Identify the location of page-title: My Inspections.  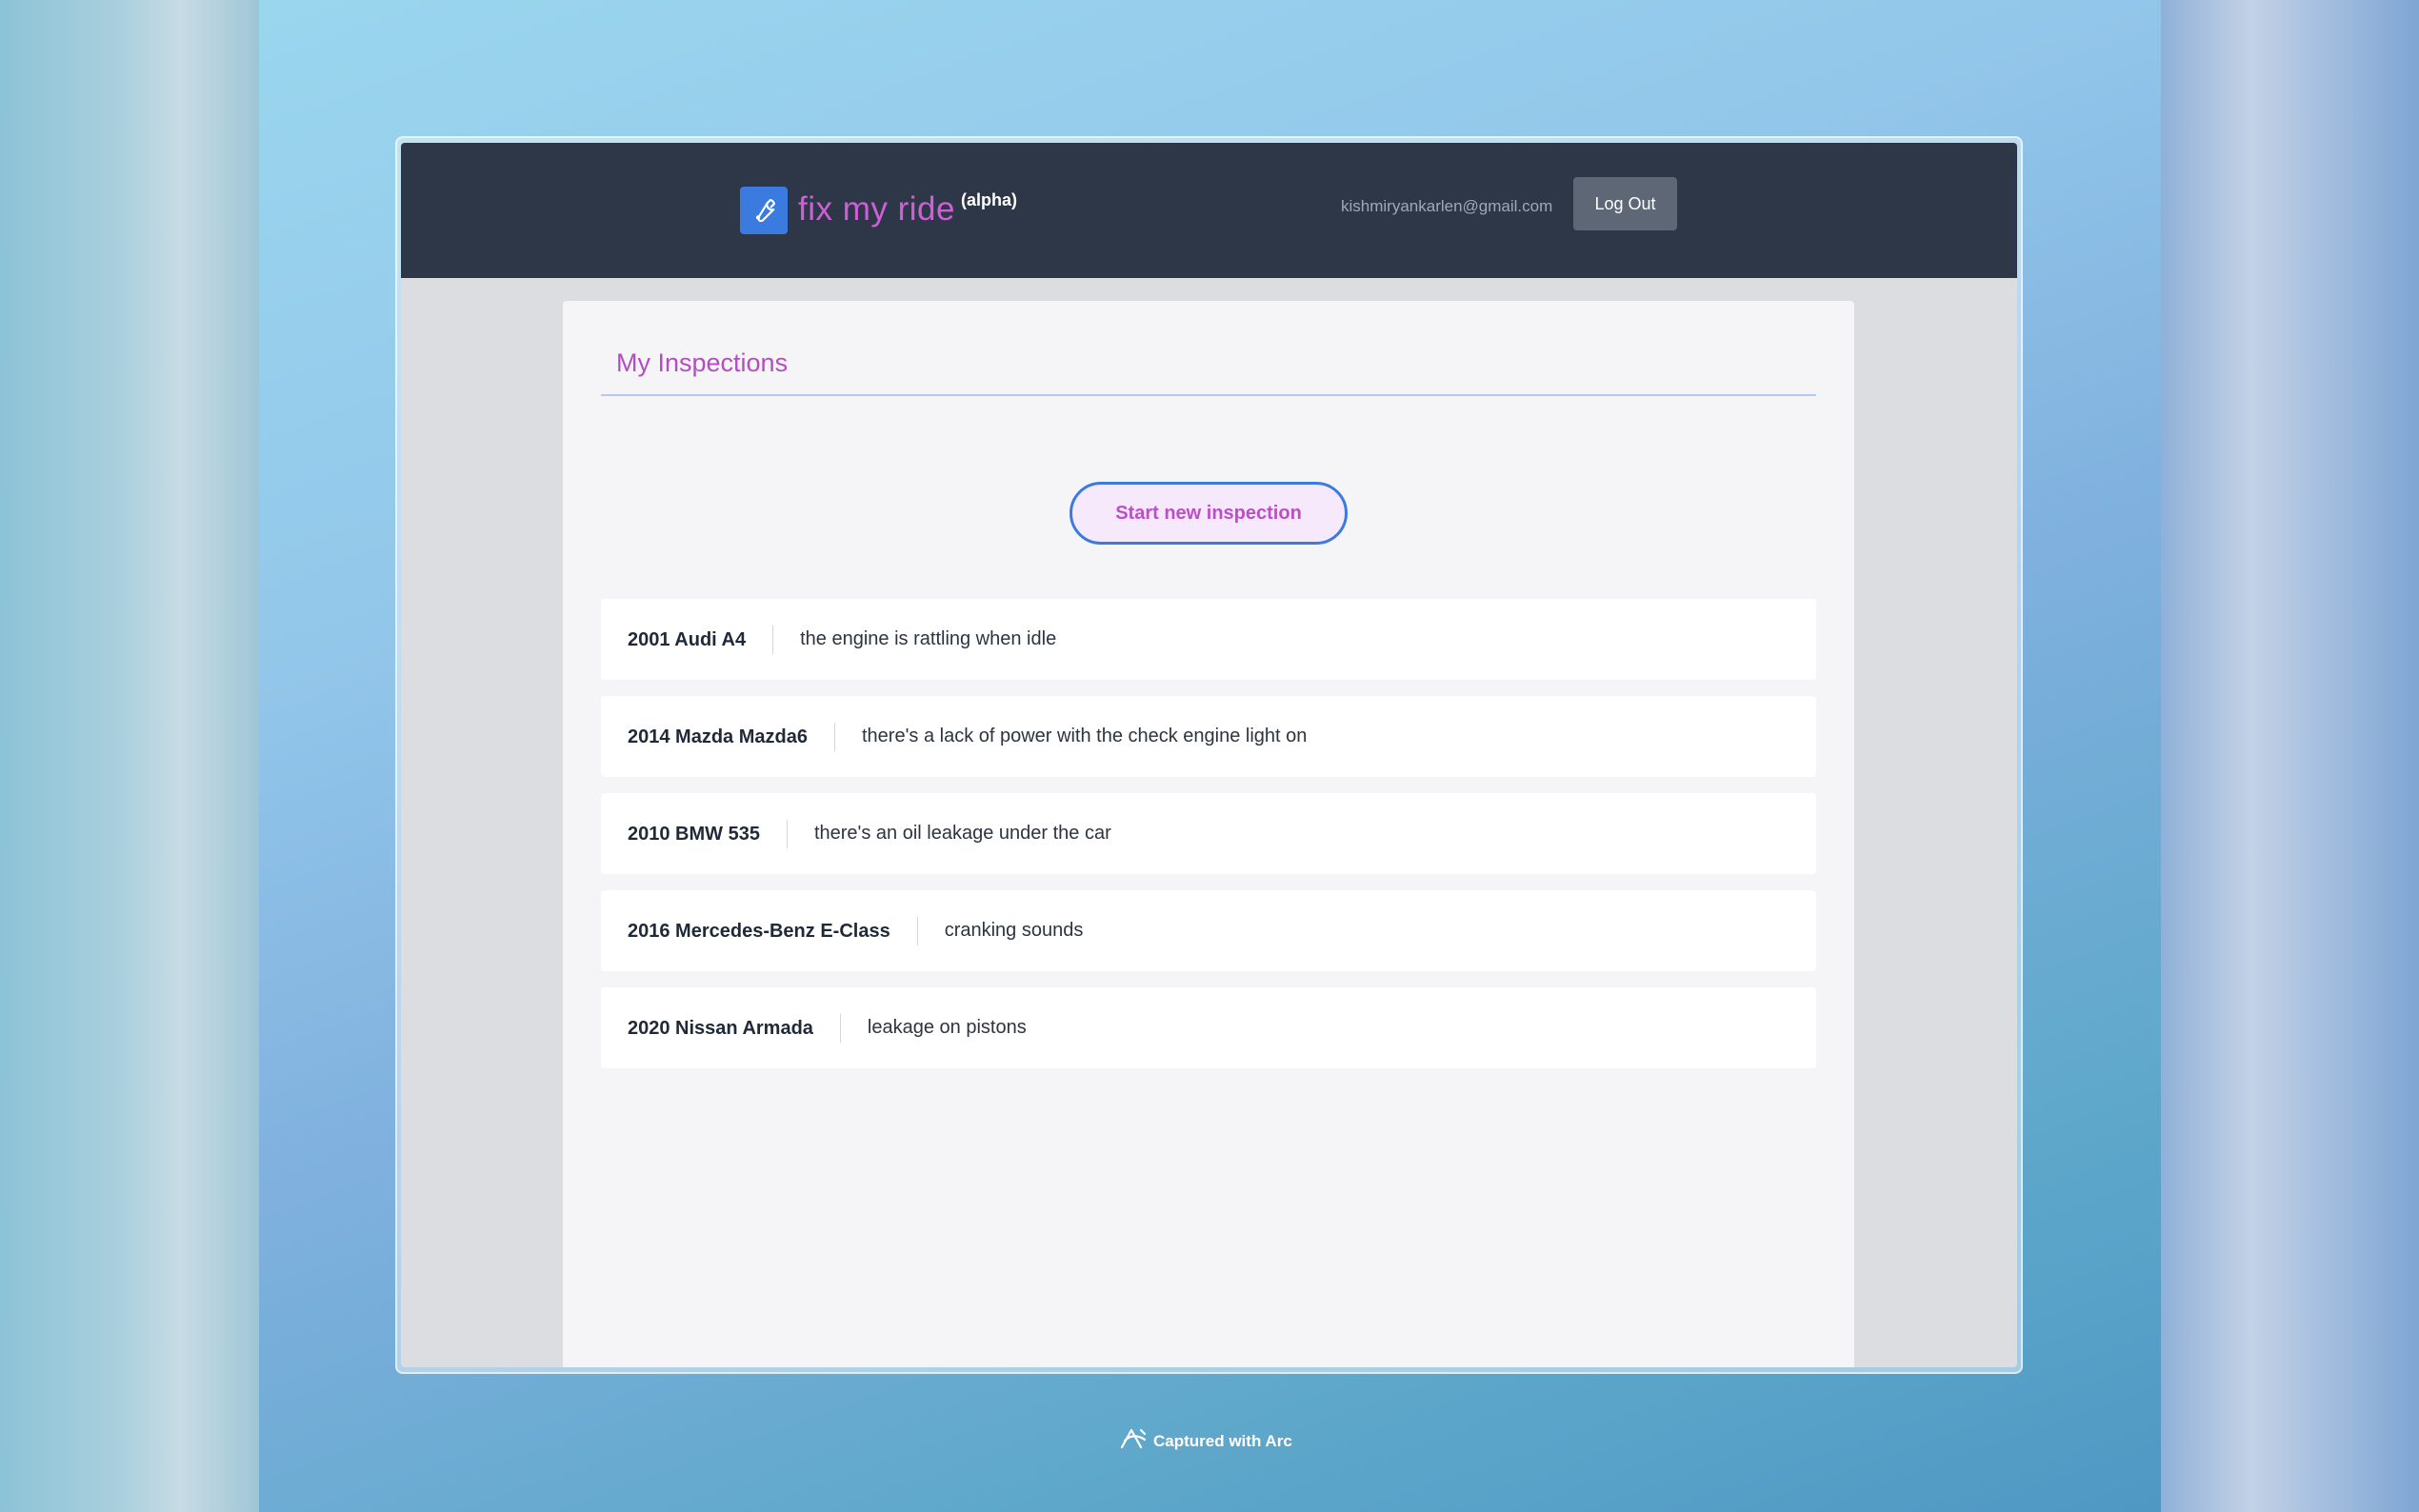
(702, 362).